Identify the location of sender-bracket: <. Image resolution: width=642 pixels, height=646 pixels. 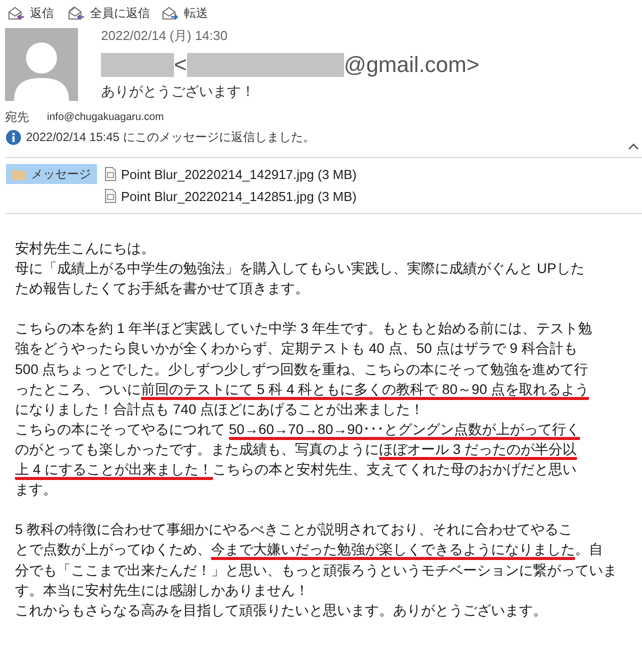
(180, 65).